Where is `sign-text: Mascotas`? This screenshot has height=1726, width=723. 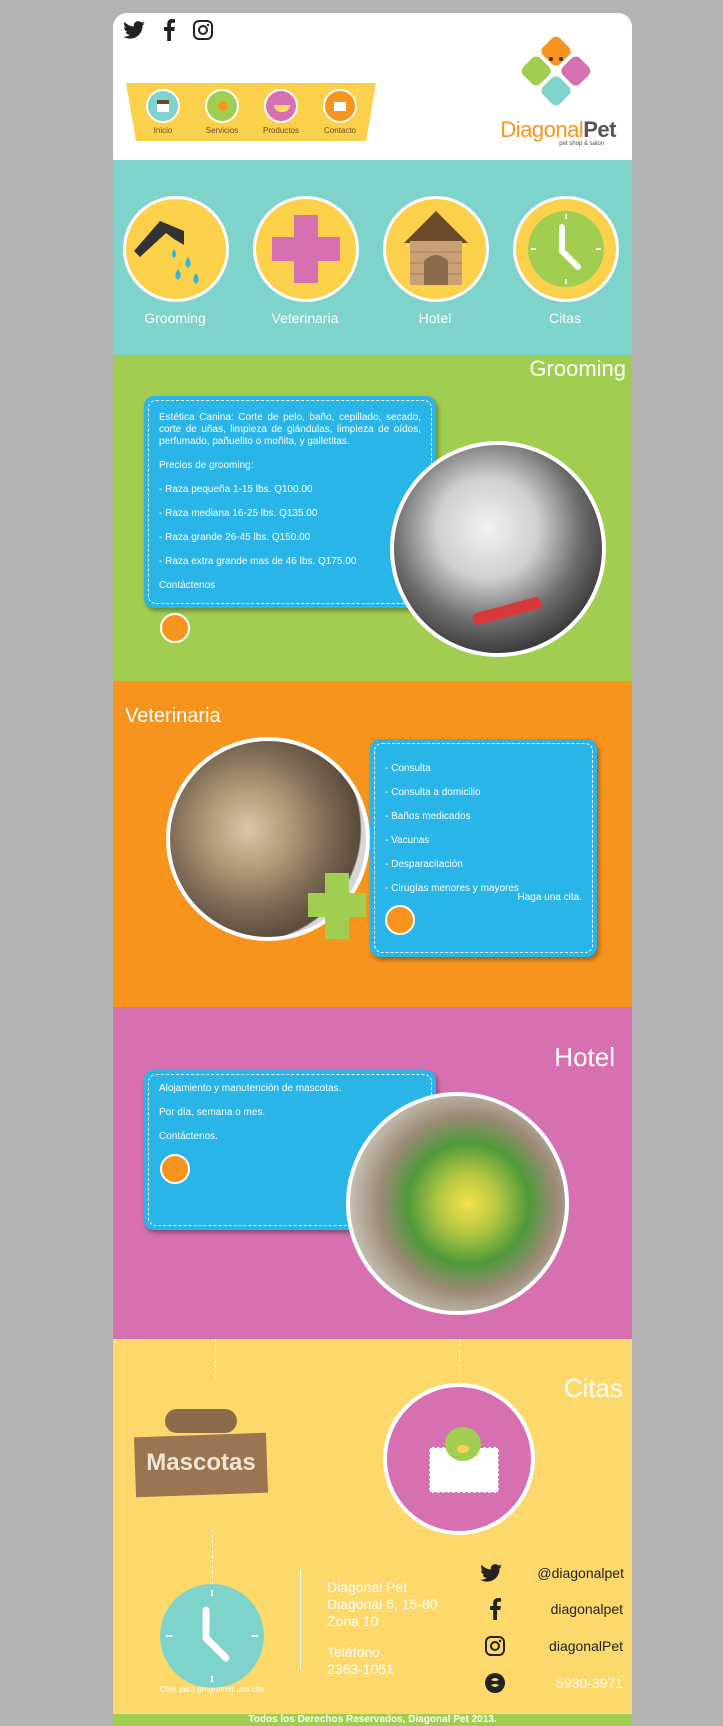 sign-text: Mascotas is located at coordinates (201, 1462).